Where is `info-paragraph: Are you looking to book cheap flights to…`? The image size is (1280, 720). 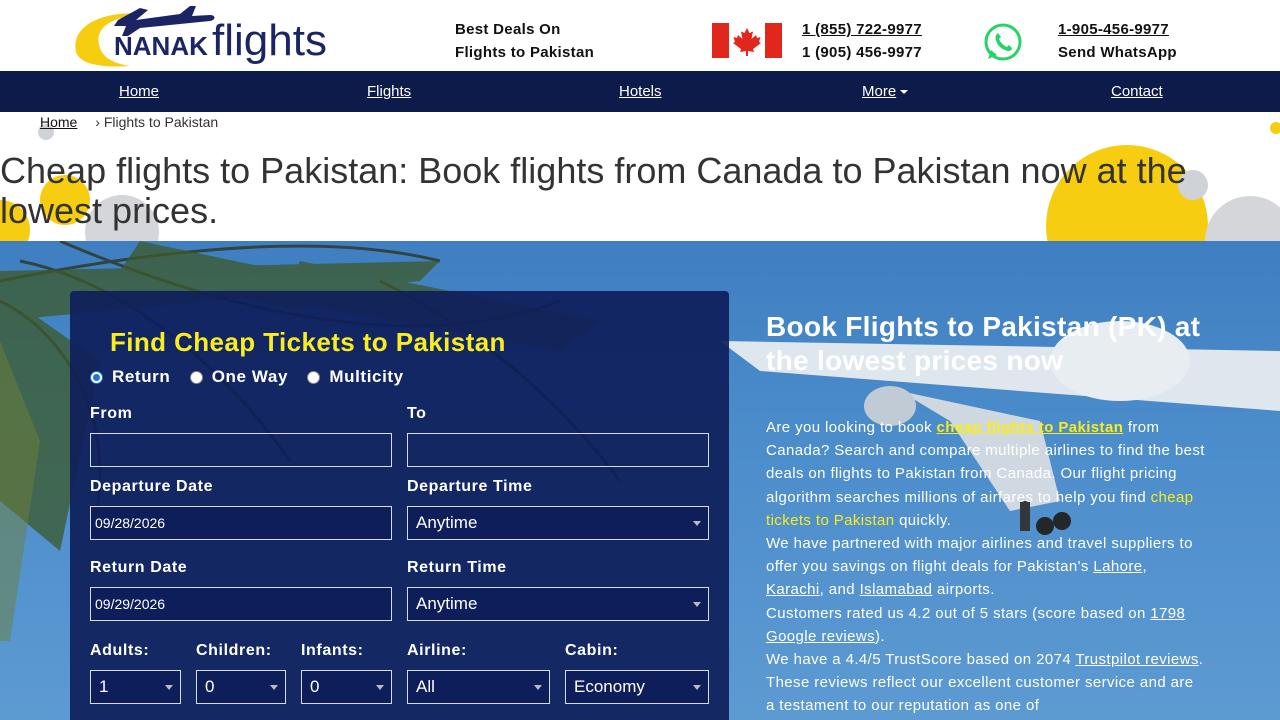 info-paragraph: Are you looking to book cheap flights to… is located at coordinates (985, 474).